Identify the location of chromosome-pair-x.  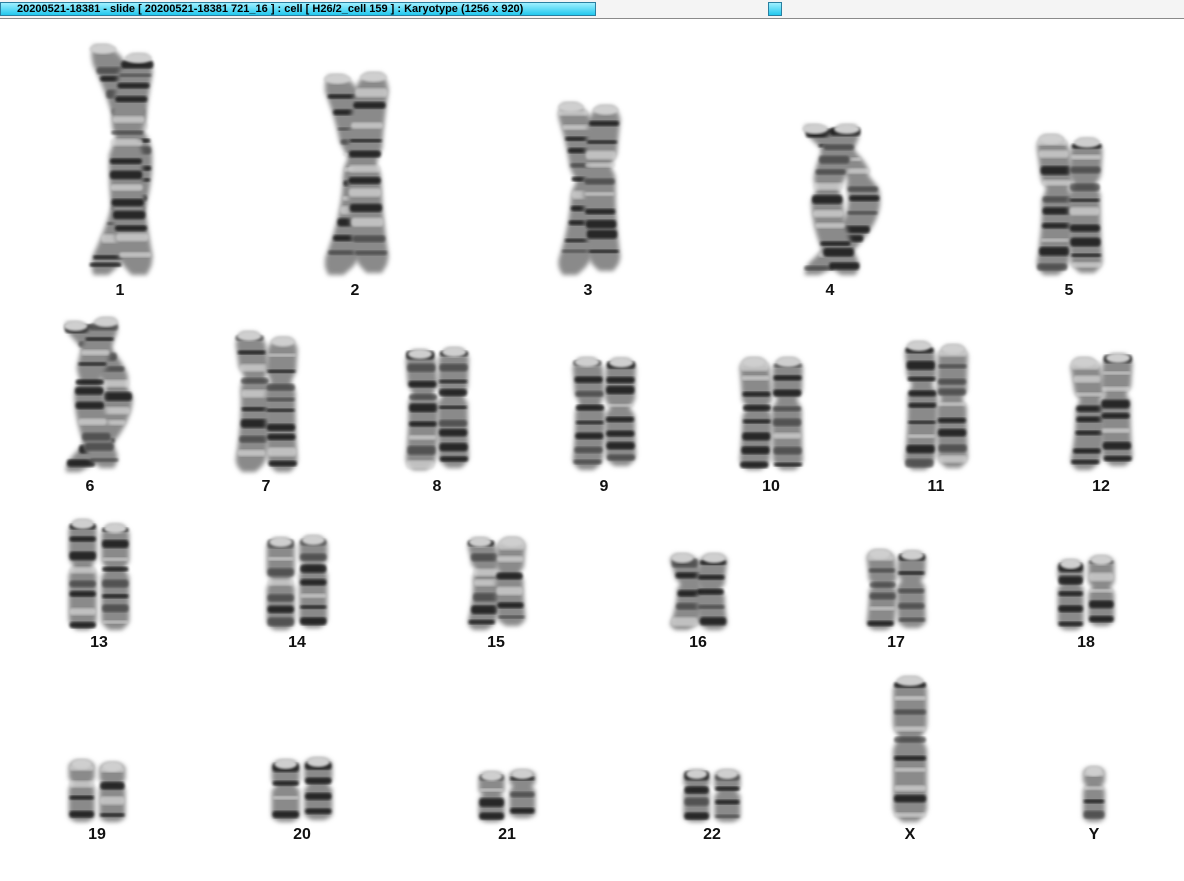
(910, 749).